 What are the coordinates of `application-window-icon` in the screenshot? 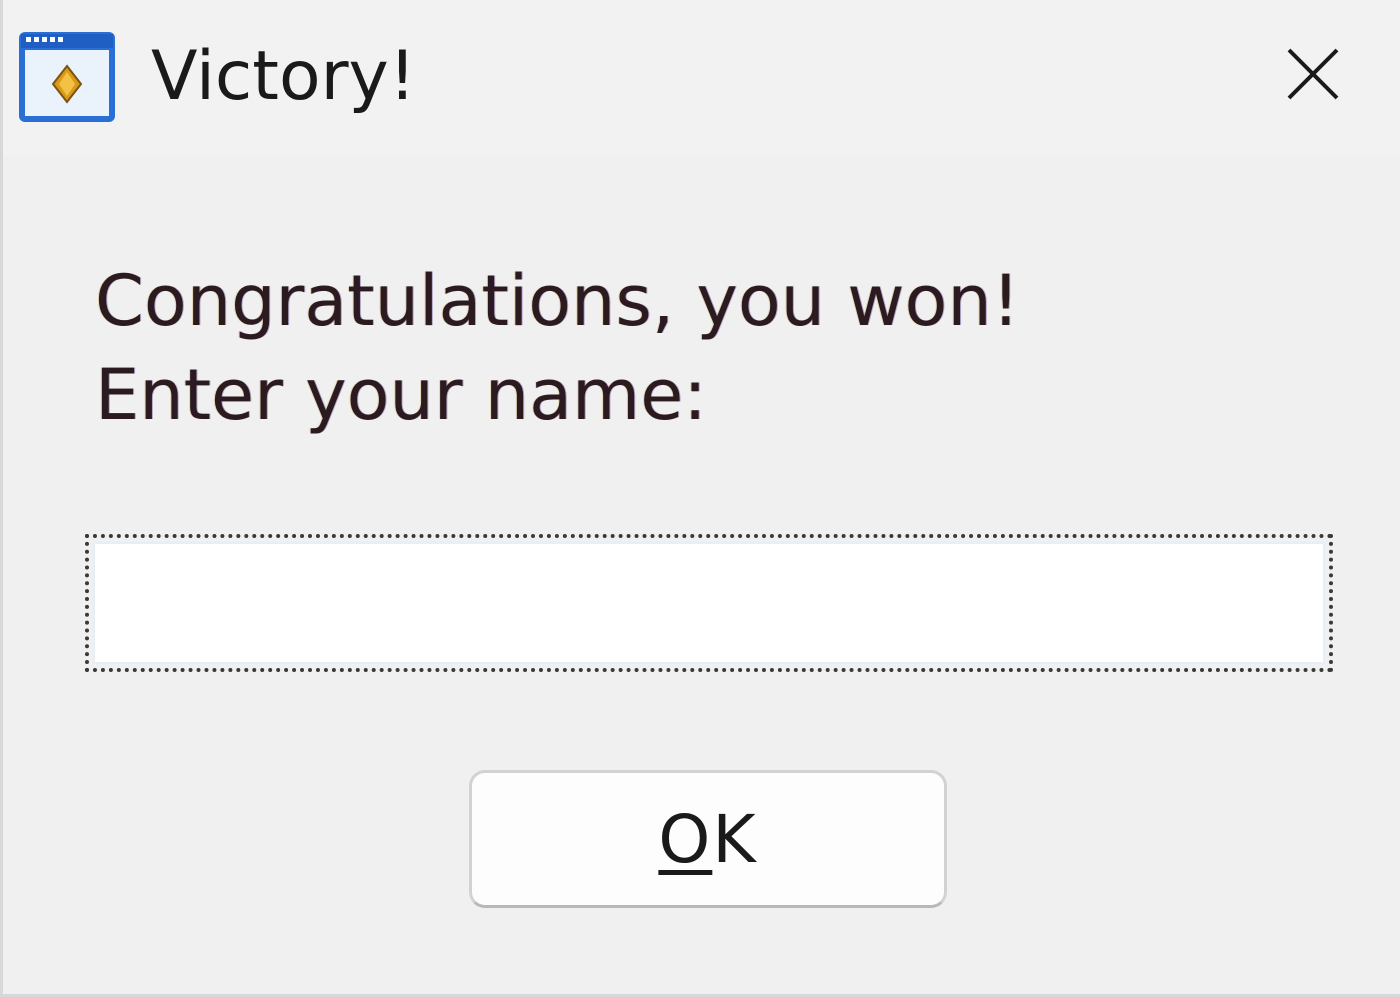 It's located at (67, 77).